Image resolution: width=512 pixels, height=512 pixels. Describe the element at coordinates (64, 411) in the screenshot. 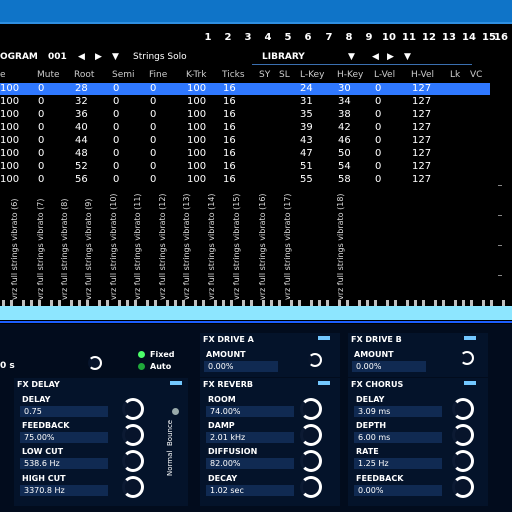

I see `fx-delay-delay-value: 0.75` at that location.